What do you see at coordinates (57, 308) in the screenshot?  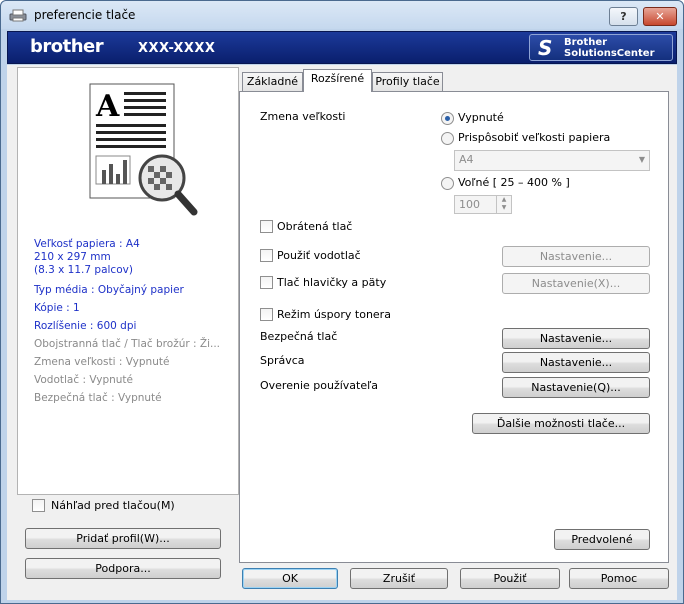 I see `copies-info: Kópie : 1` at bounding box center [57, 308].